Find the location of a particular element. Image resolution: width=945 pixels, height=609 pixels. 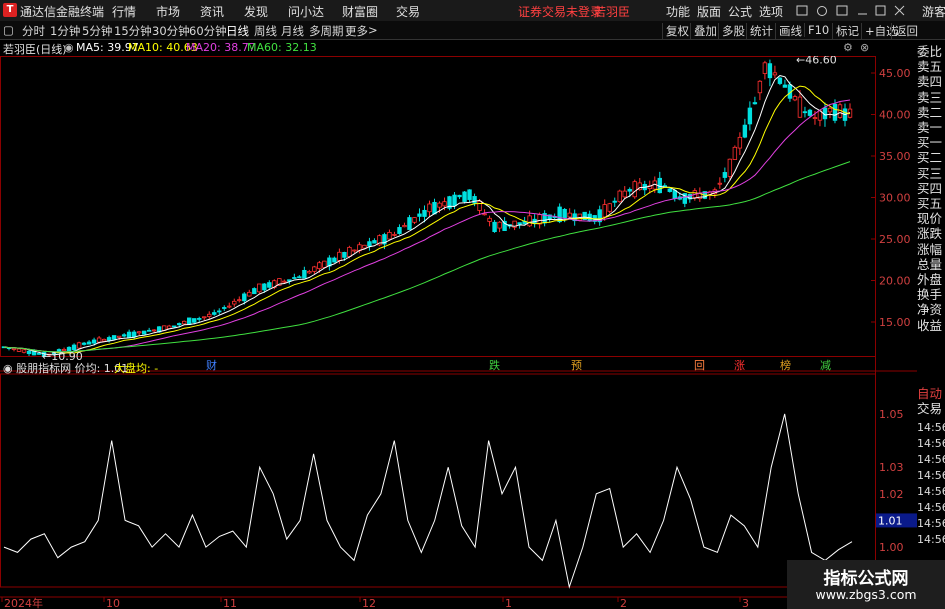

period-weekly: 周线 is located at coordinates (265, 31).